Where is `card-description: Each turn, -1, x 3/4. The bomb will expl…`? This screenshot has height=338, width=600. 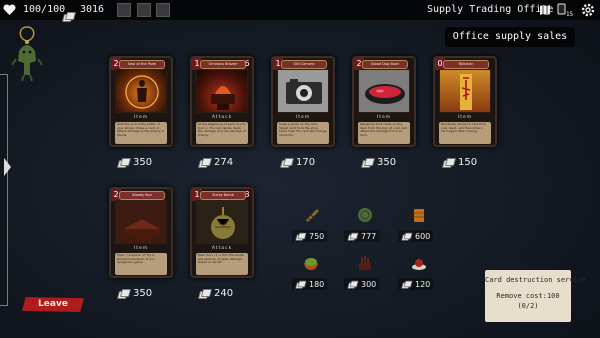
card-description: Each turn, -1, x 3/4. The bomb will expl… is located at coordinates (222, 264).